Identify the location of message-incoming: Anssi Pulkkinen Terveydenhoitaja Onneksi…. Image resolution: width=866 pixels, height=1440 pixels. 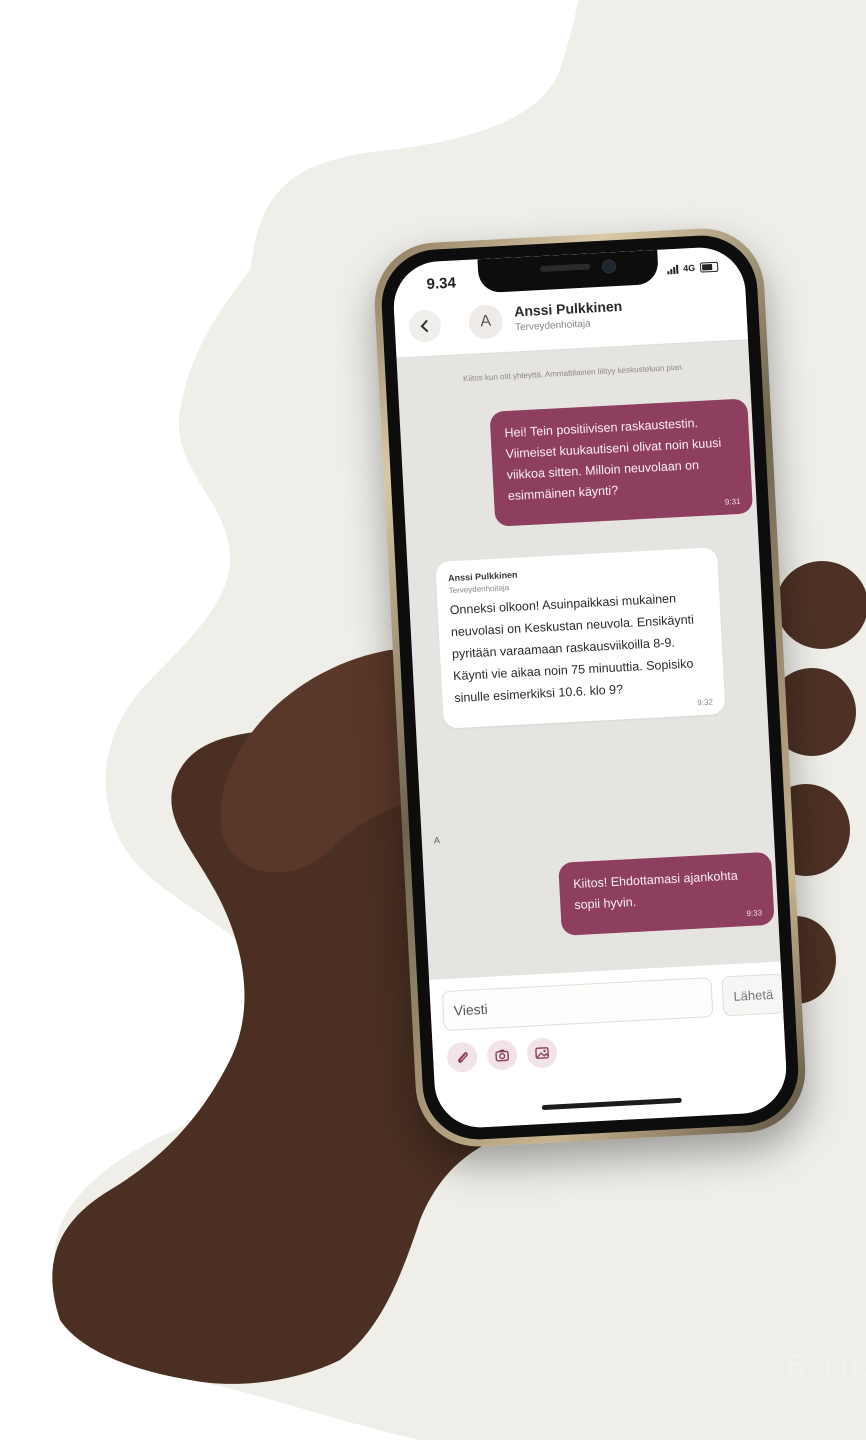
(580, 638).